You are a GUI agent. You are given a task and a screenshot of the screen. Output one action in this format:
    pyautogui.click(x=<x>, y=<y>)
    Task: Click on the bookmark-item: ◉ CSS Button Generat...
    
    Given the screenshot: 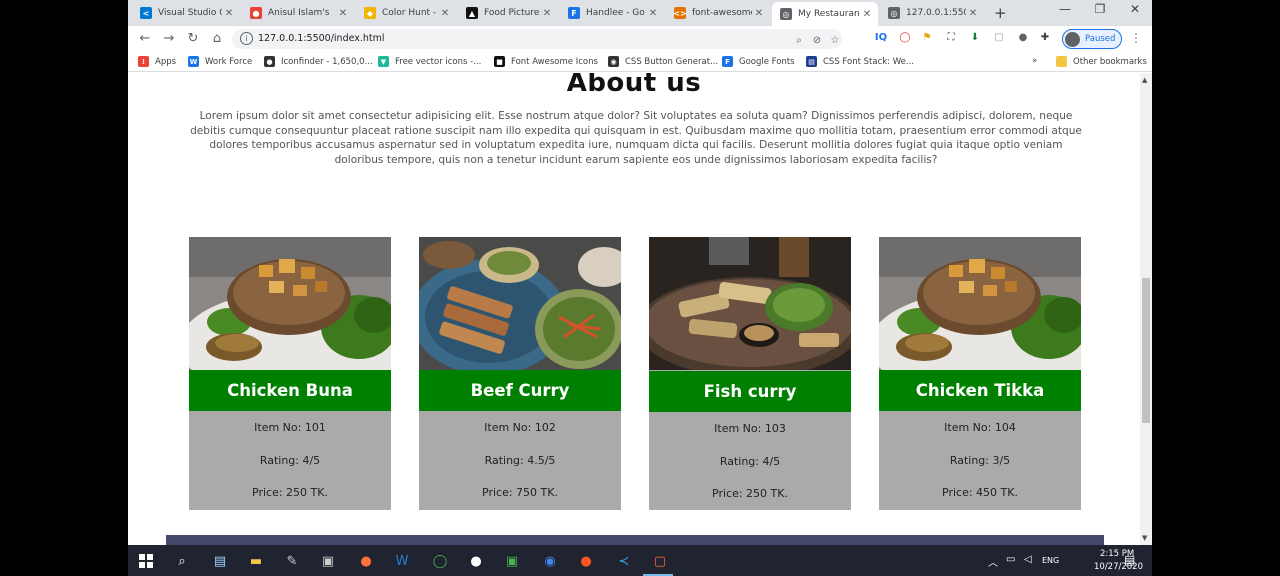 What is the action you would take?
    pyautogui.click(x=663, y=61)
    